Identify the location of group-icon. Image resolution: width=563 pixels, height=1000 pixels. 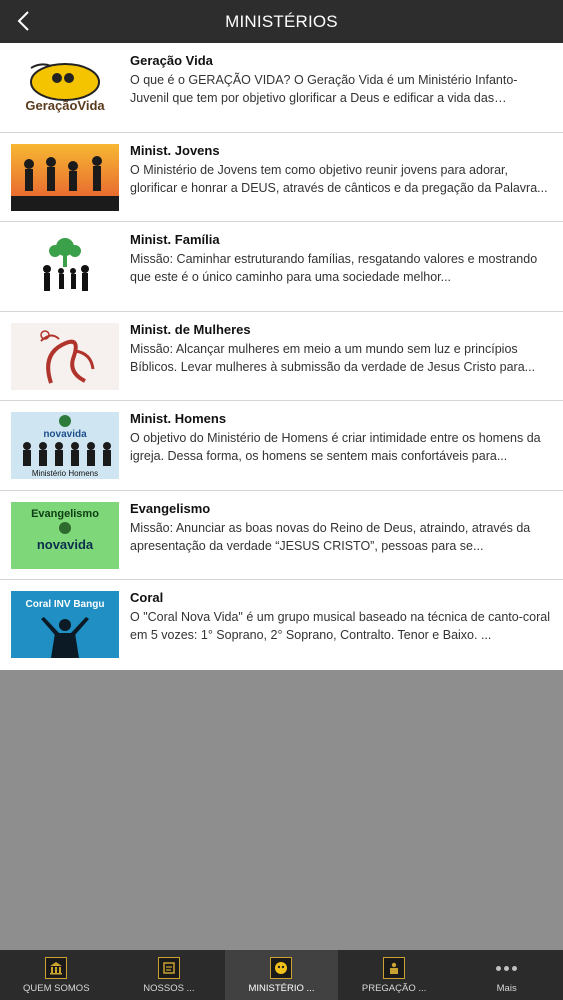
(281, 968).